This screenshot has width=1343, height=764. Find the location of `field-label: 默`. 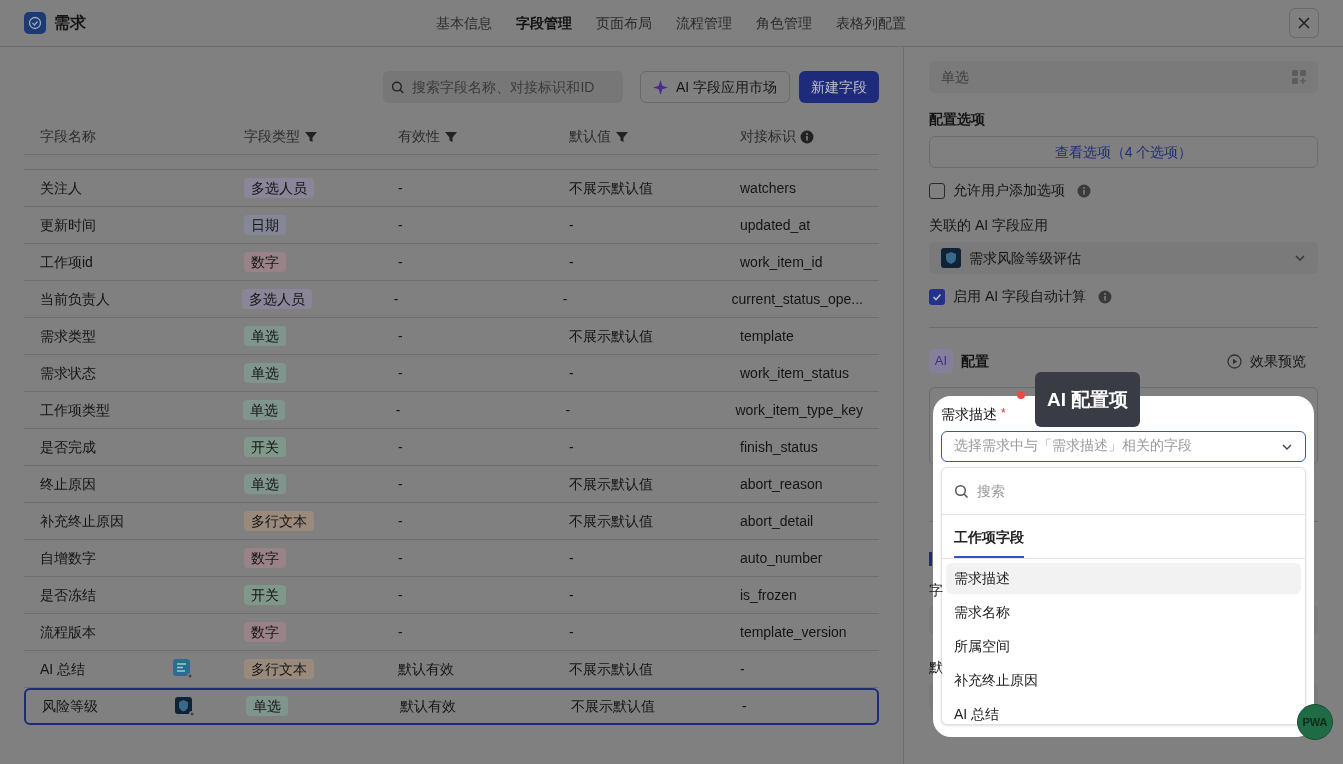

field-label: 默 is located at coordinates (936, 667).